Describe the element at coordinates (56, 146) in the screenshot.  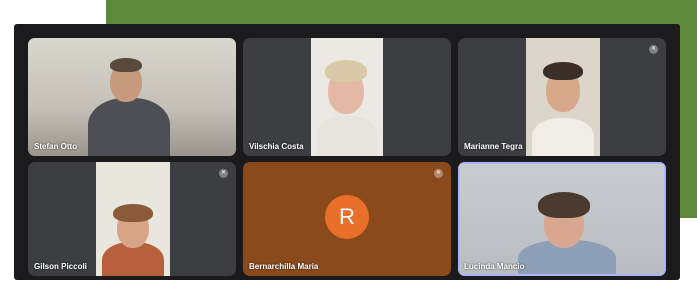
I see `participant-name-1: Stefan Otto` at that location.